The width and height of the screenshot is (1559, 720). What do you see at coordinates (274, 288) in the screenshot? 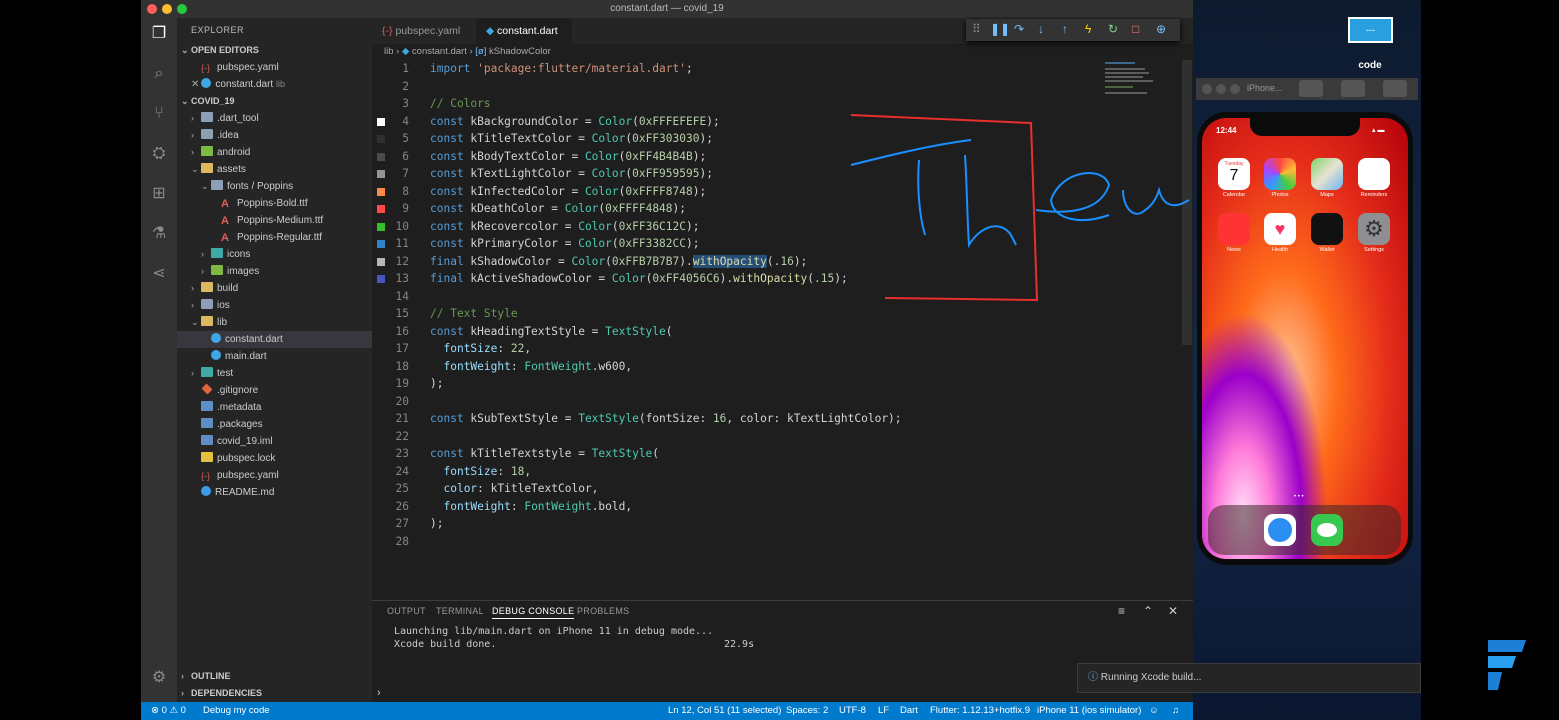
I see `file-tree-item: › build` at bounding box center [274, 288].